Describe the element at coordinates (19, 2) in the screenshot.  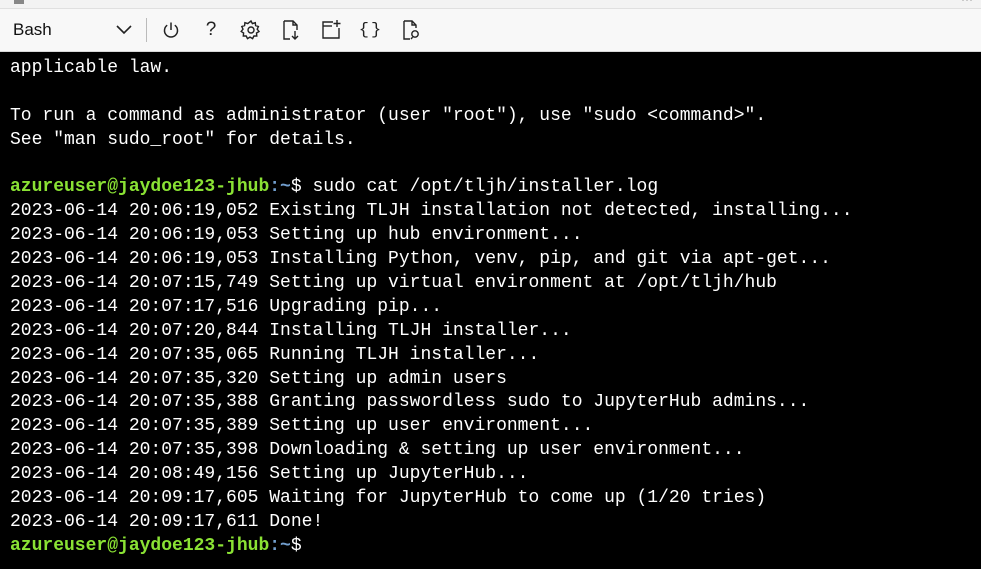
I see `tab-icon` at that location.